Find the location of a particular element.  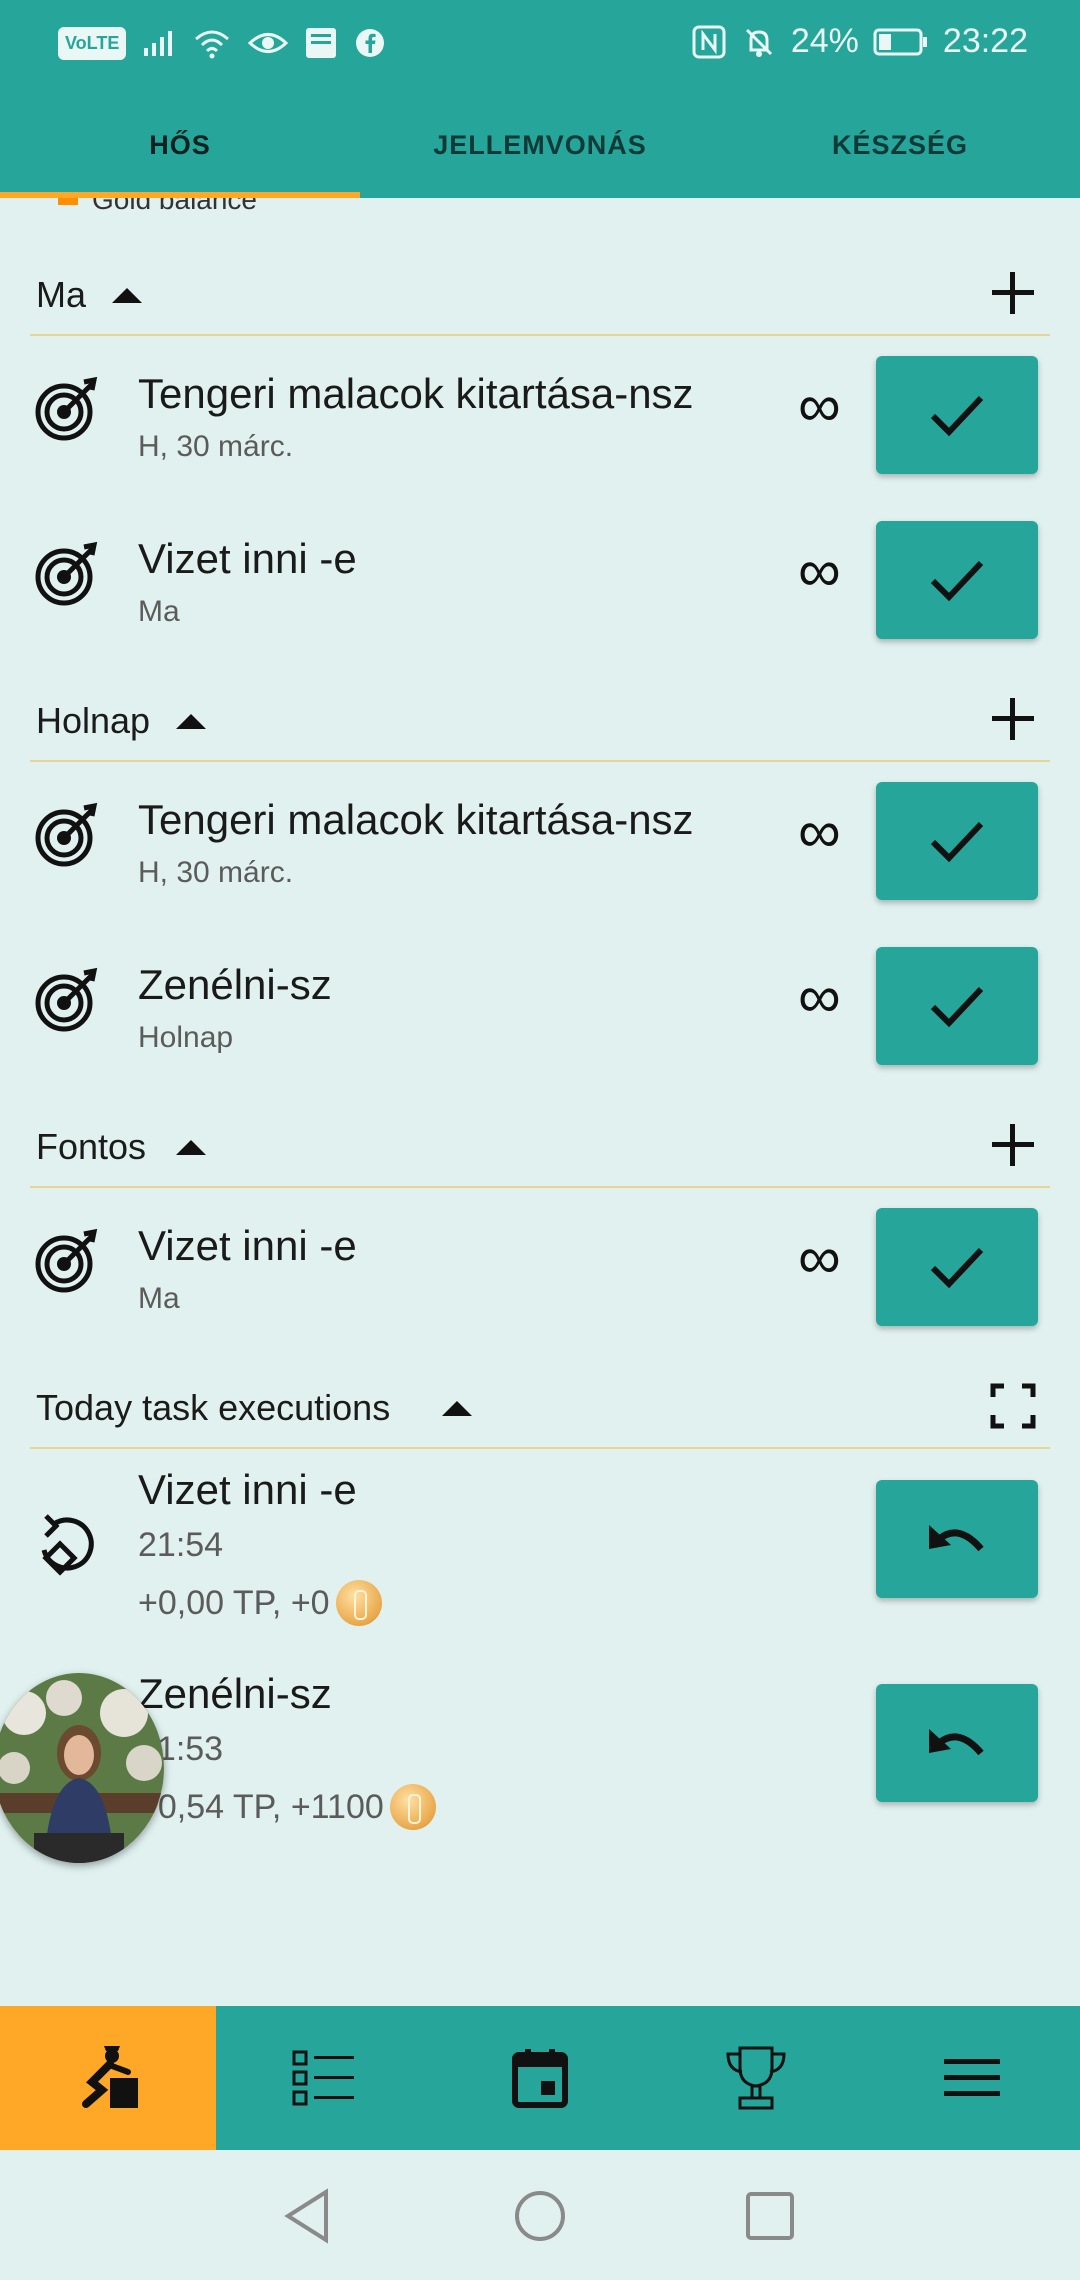

nav-calendar is located at coordinates (540, 2078).